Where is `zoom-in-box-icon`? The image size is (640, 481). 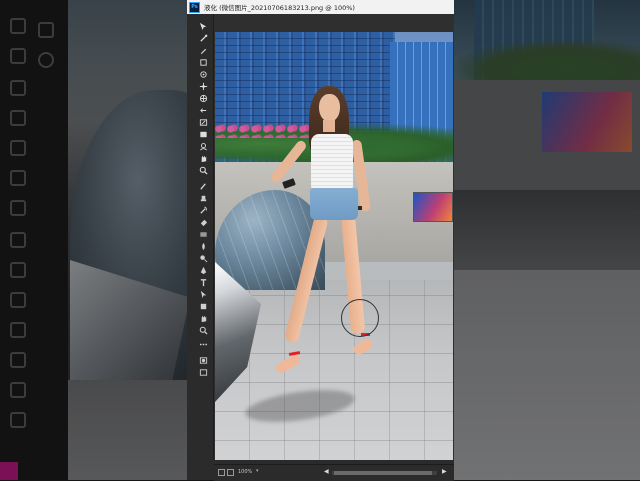
zoom-in-box-icon is located at coordinates (230, 472).